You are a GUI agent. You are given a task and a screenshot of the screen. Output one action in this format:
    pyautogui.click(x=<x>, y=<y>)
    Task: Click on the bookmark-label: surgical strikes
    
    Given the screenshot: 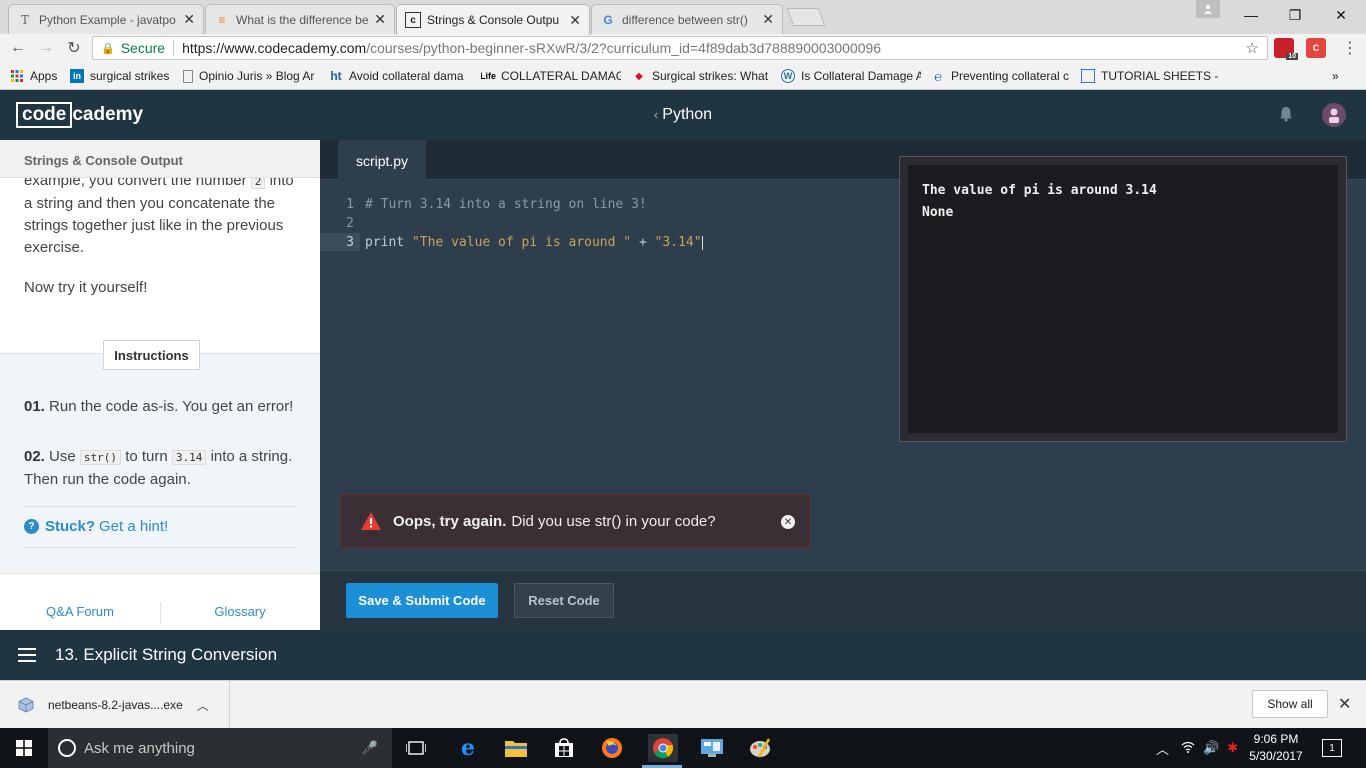 What is the action you would take?
    pyautogui.click(x=130, y=76)
    